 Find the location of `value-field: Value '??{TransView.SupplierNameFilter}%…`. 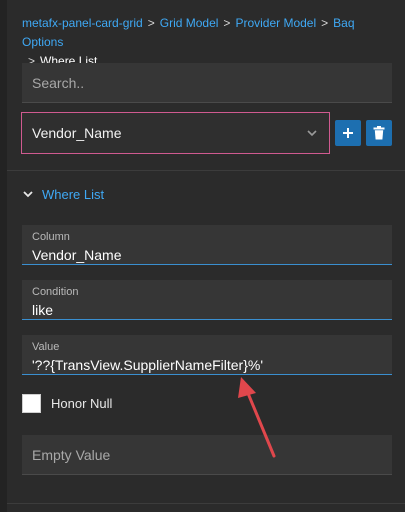

value-field: Value '??{TransView.SupplierNameFilter}%… is located at coordinates (207, 355).